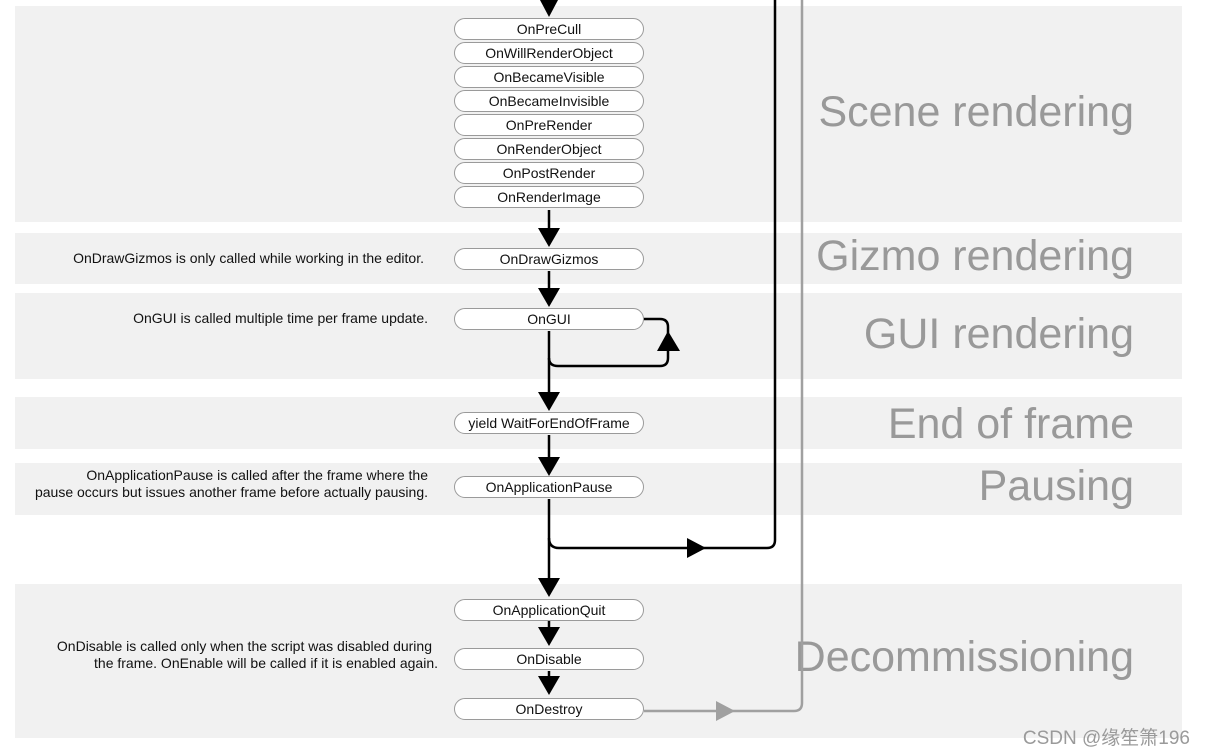  Describe the element at coordinates (549, 259) in the screenshot. I see `node-ondrawgizmos: OnDrawGizmos` at that location.